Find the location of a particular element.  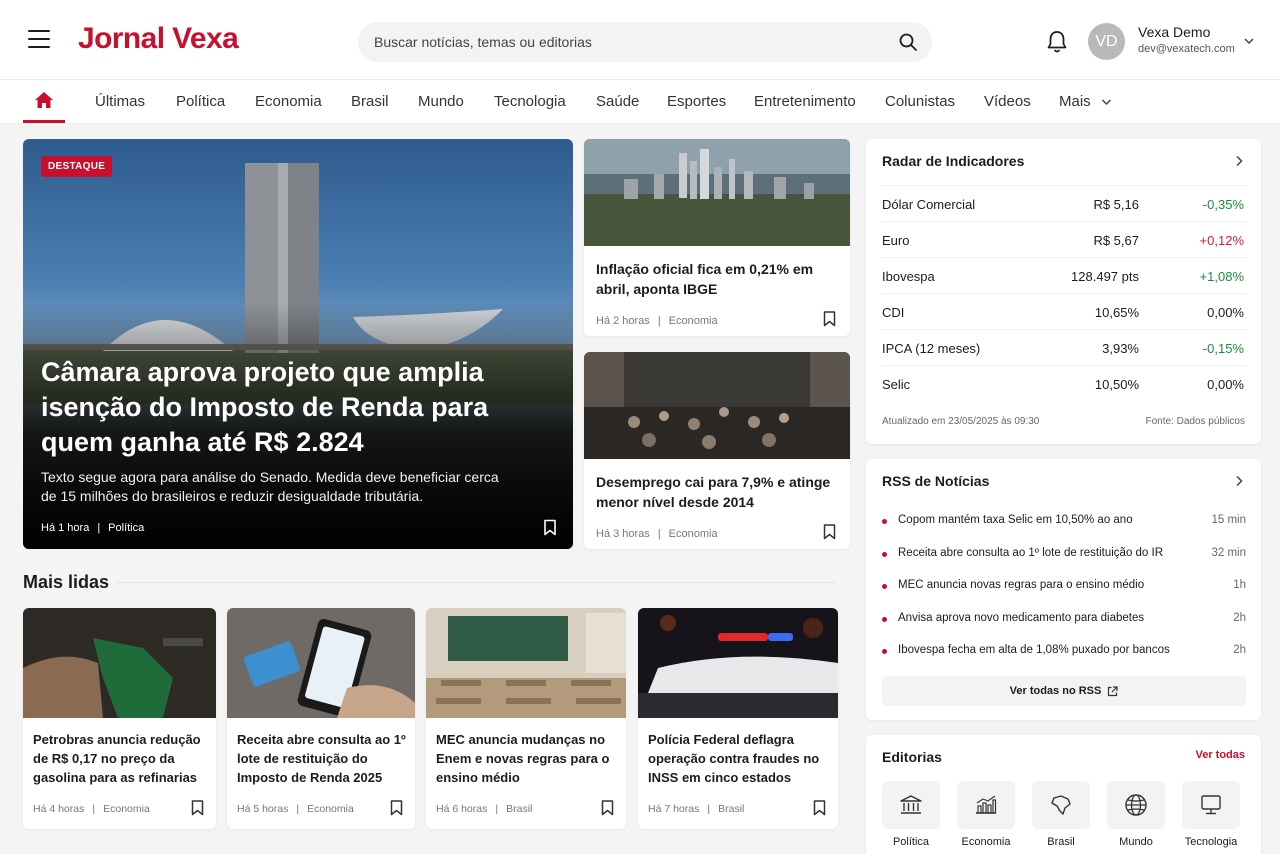

indicator-row: Ibovespa 128.497 pts +1,08% is located at coordinates (1064, 275).